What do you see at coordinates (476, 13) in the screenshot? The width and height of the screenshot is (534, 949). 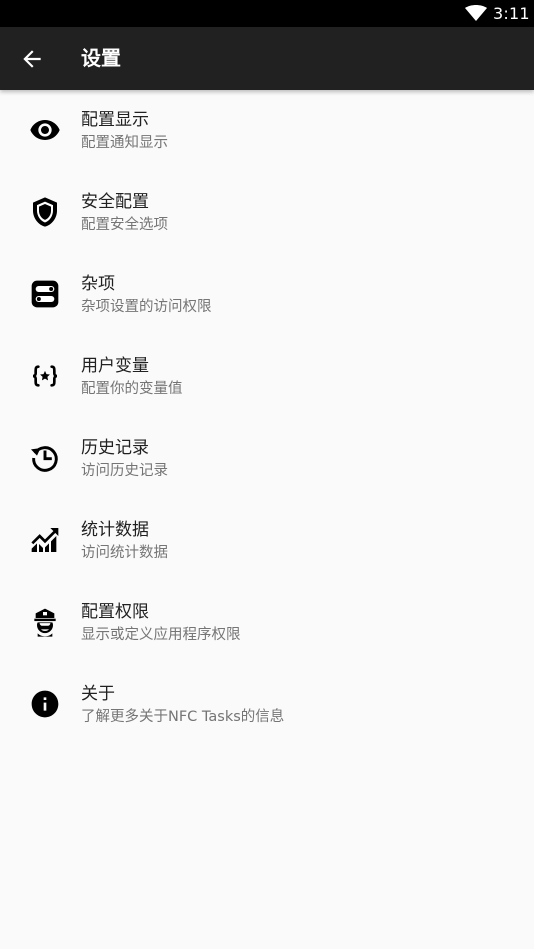 I see `wifi-icon` at bounding box center [476, 13].